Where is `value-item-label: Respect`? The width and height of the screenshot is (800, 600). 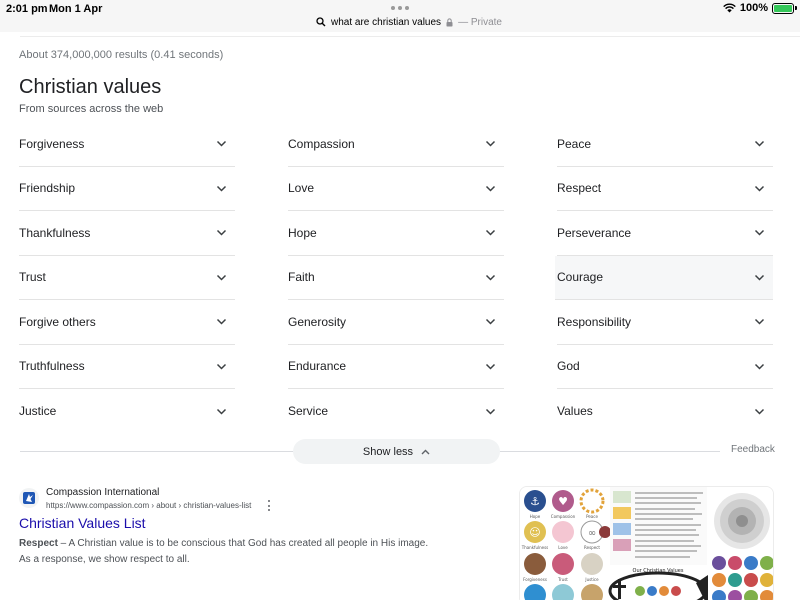
value-item-label: Respect is located at coordinates (579, 188).